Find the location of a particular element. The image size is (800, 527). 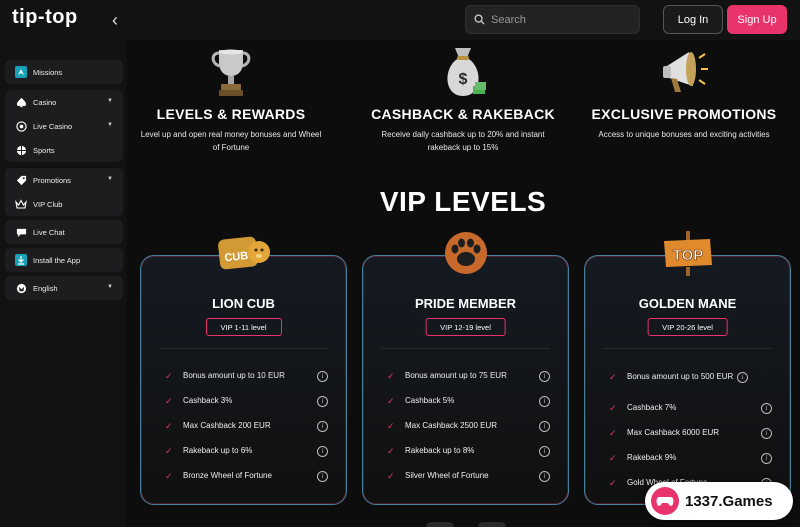

sidebar-item-live-chat: Live Chat is located at coordinates (64, 232).